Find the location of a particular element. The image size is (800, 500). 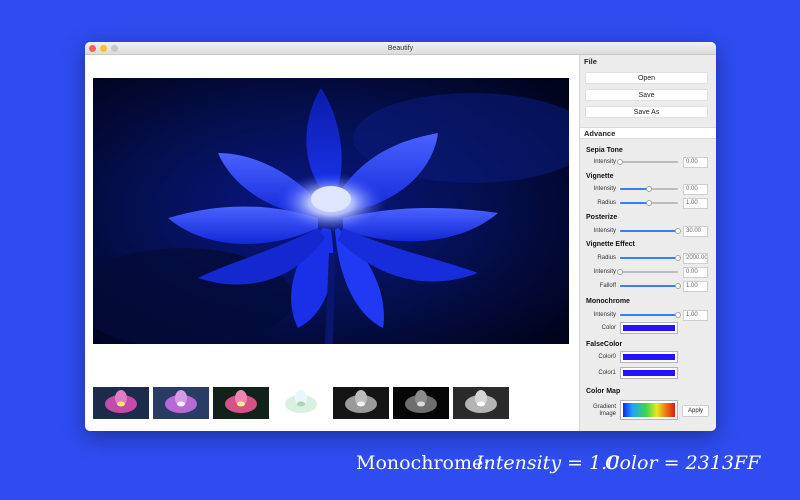

false-color1-label: Color1 is located at coordinates (607, 373).